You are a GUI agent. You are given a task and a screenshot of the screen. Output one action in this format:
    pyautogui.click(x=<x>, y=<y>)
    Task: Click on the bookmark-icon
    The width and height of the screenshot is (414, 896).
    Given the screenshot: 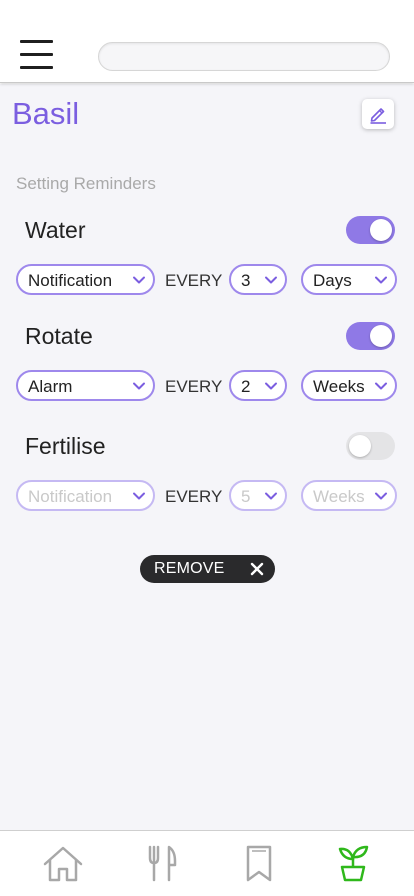 What is the action you would take?
    pyautogui.click(x=259, y=863)
    